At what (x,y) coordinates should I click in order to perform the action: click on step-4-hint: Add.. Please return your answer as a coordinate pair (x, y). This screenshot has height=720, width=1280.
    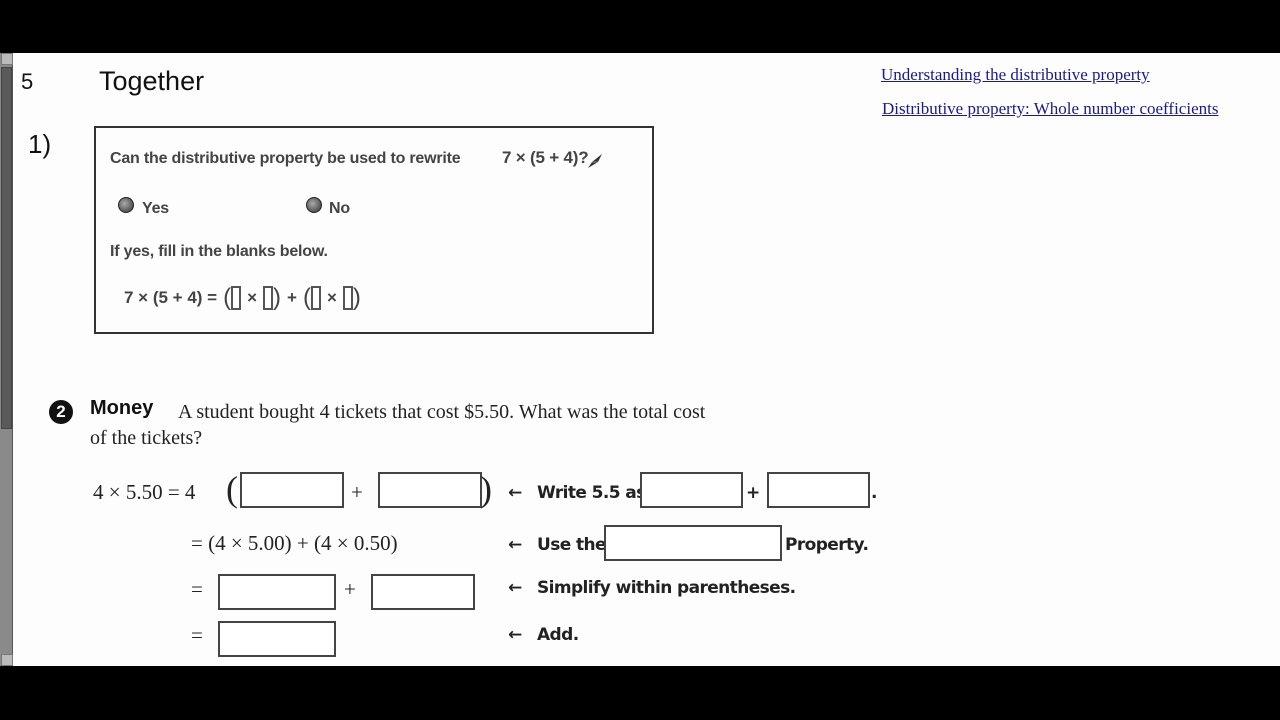
    Looking at the image, I should click on (558, 635).